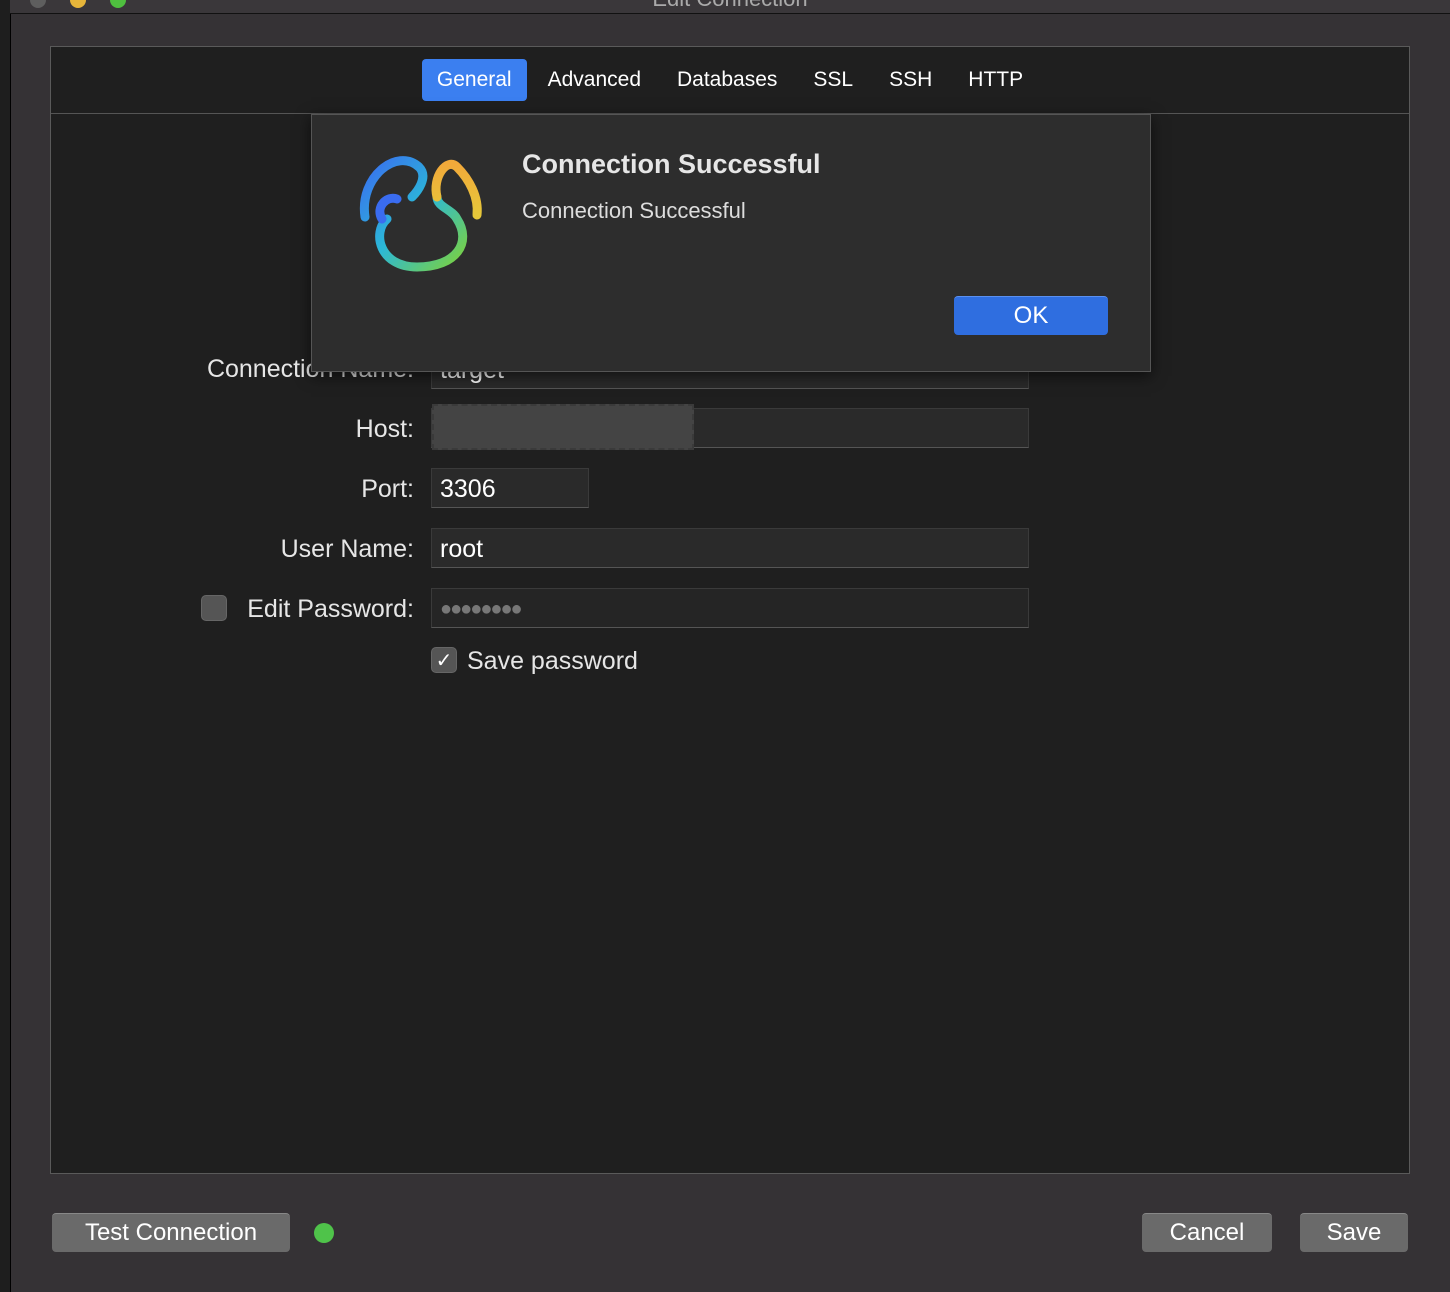  I want to click on tab-ssl: SSL, so click(833, 80).